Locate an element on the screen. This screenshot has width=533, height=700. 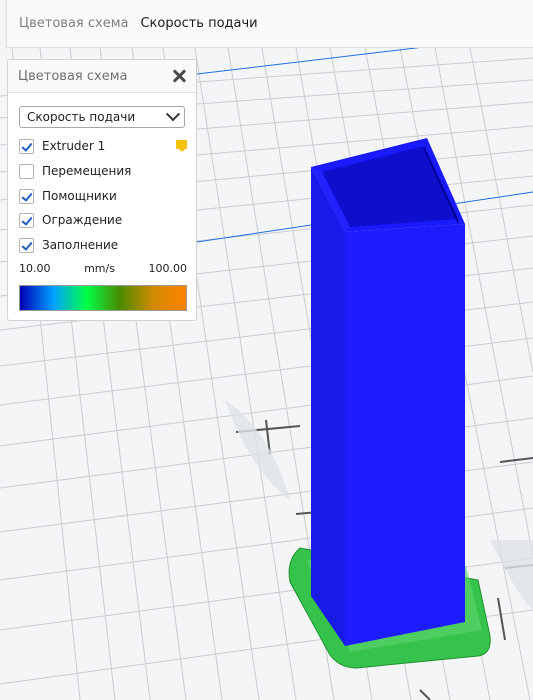
speed-legend-scale: 10.00 mm/s 100.00 is located at coordinates (103, 268).